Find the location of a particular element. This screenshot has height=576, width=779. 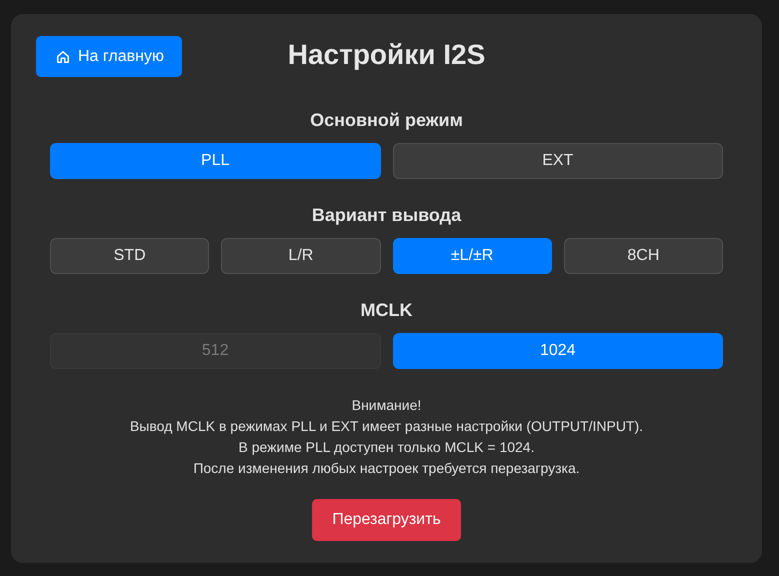

section-title: Основной режим is located at coordinates (386, 120).